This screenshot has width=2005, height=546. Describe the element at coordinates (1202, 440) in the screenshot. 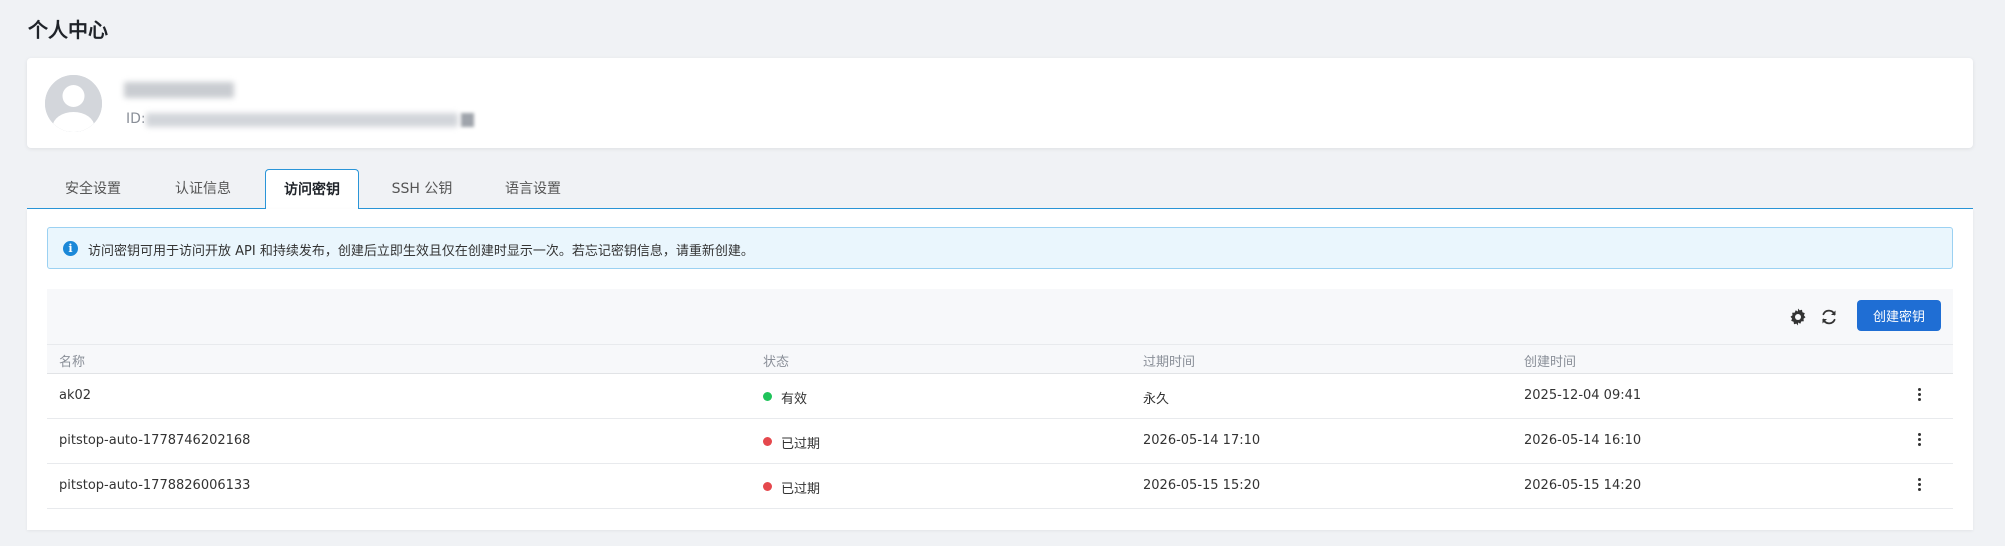

I see `expires-at: 2026-05-14 17:10` at that location.